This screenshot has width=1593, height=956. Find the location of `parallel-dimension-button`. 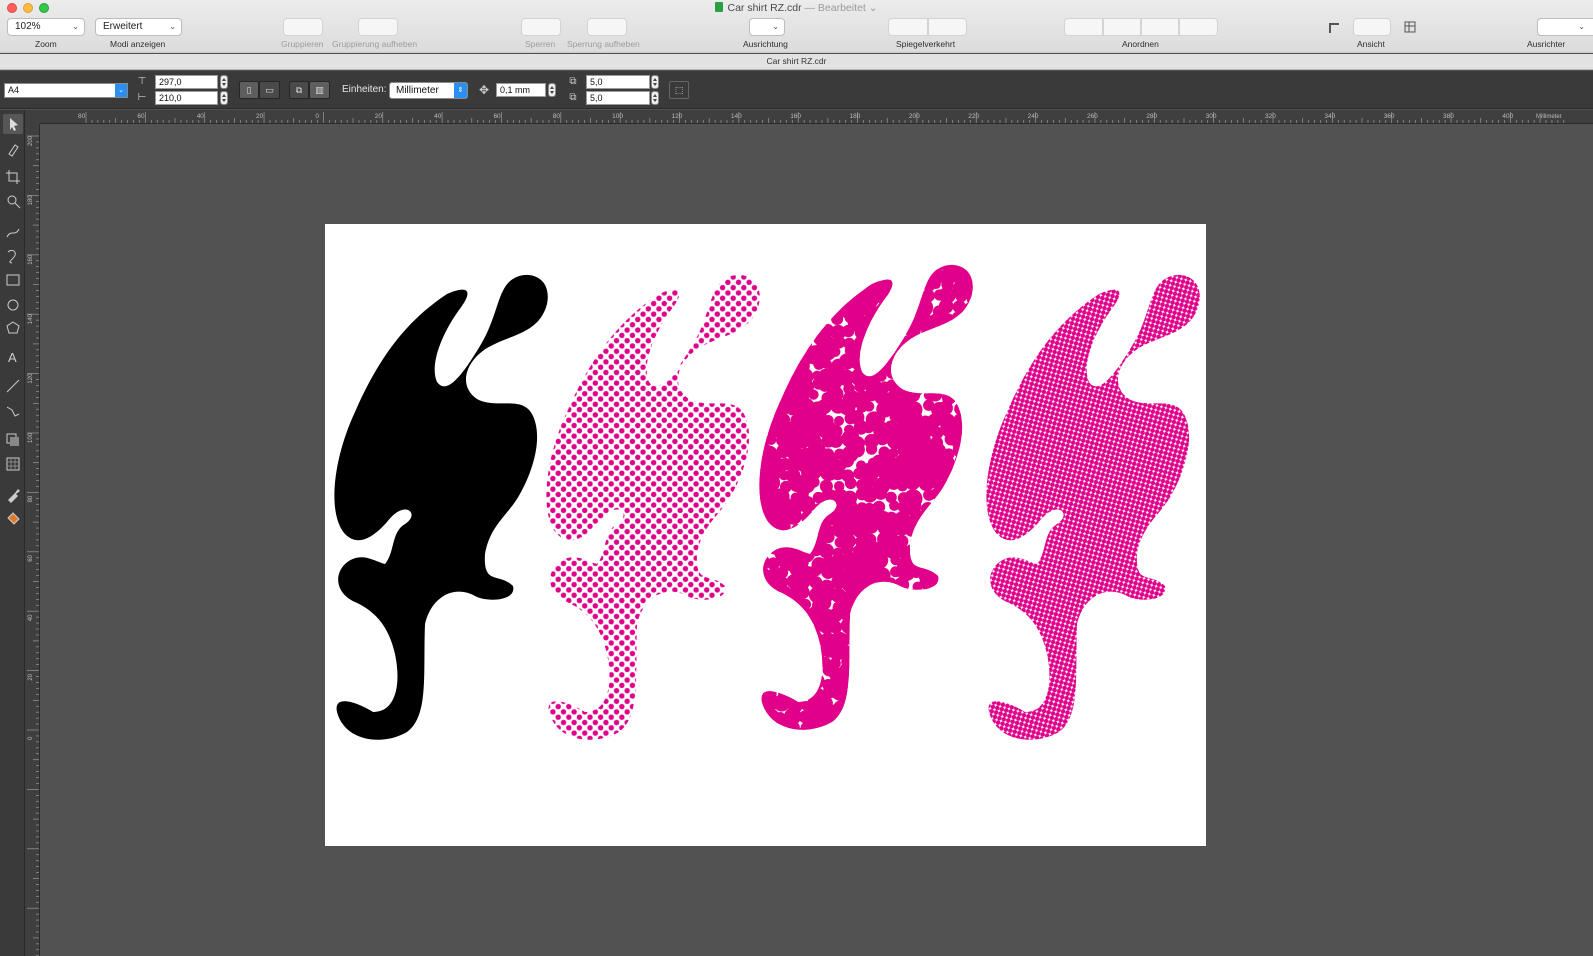

parallel-dimension-button is located at coordinates (13, 386).